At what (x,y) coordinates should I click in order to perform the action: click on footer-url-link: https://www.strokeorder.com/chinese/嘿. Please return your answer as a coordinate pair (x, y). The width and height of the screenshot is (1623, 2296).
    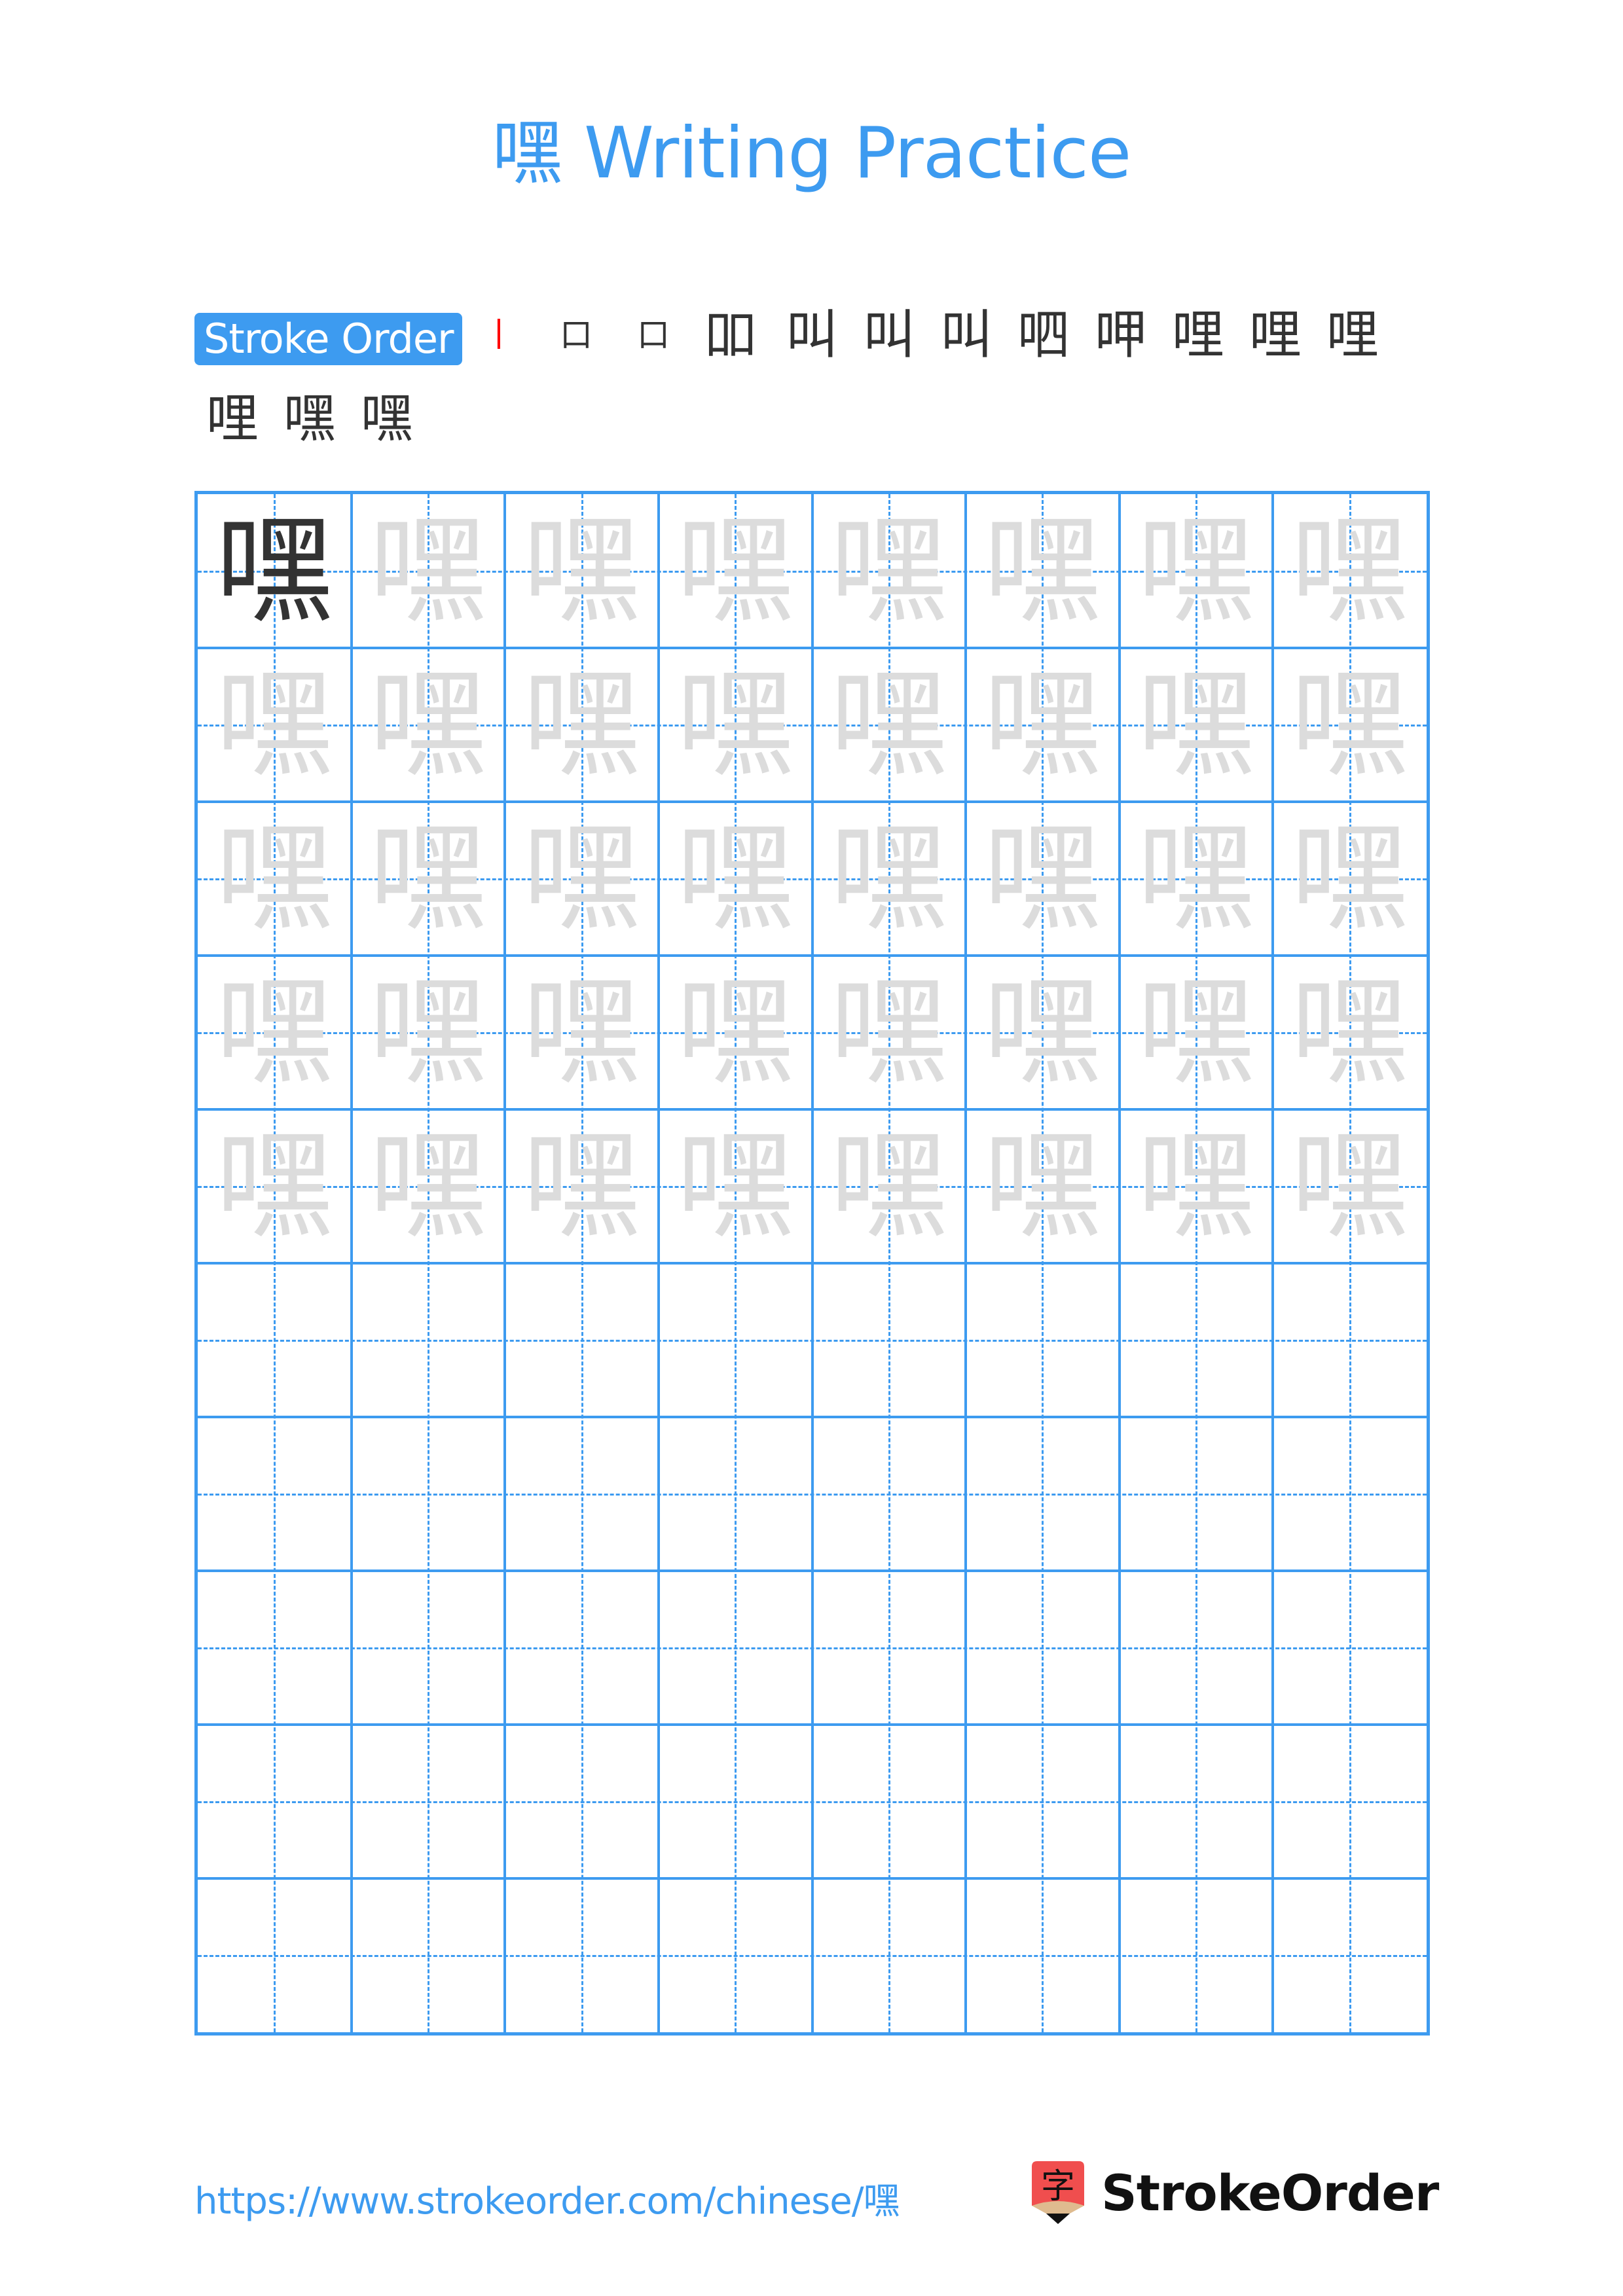
    Looking at the image, I should click on (547, 2198).